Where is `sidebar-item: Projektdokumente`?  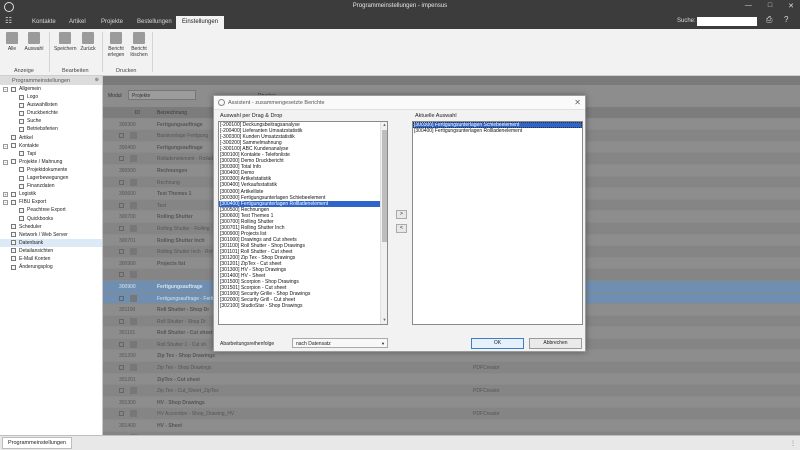 sidebar-item: Projektdokumente is located at coordinates (51, 170).